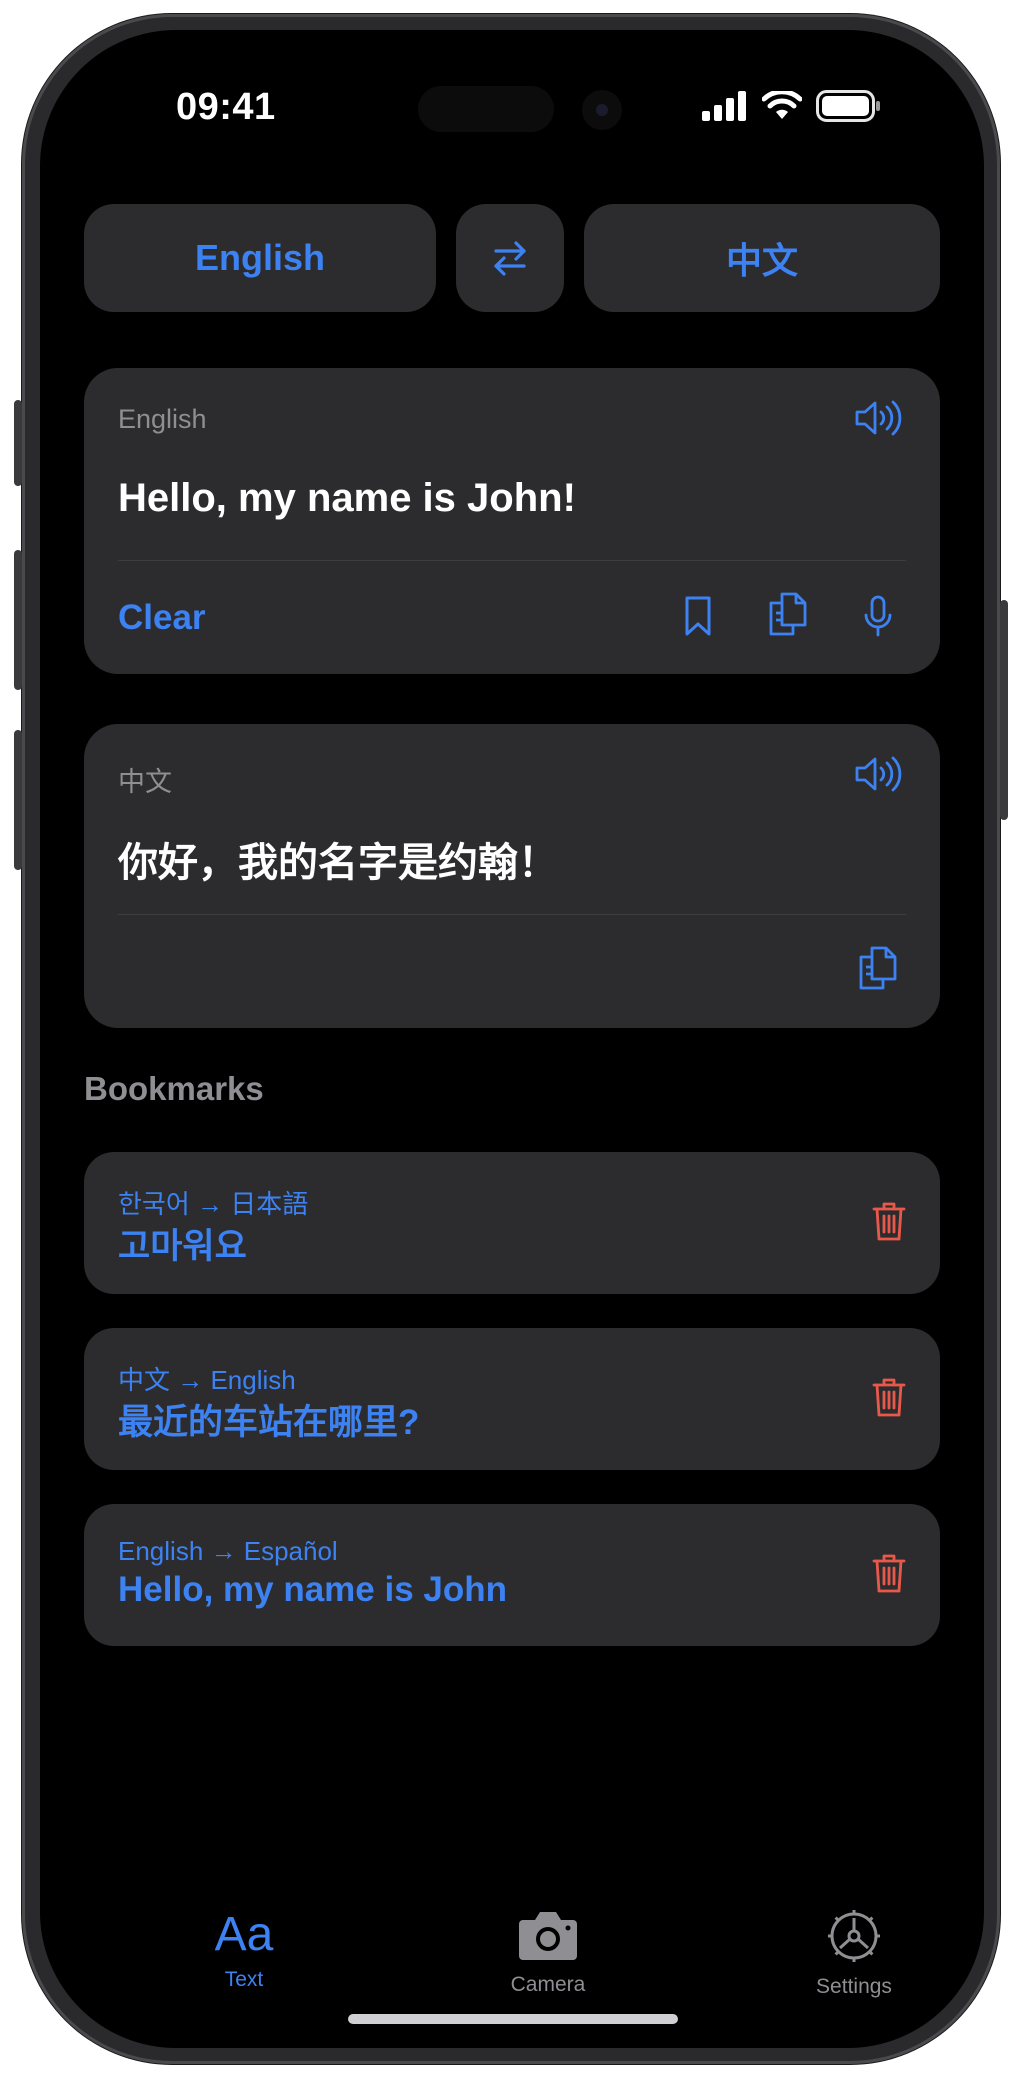 The width and height of the screenshot is (1020, 2076). I want to click on bookmark-language-pair: 한국어 → 日本語, so click(213, 1204).